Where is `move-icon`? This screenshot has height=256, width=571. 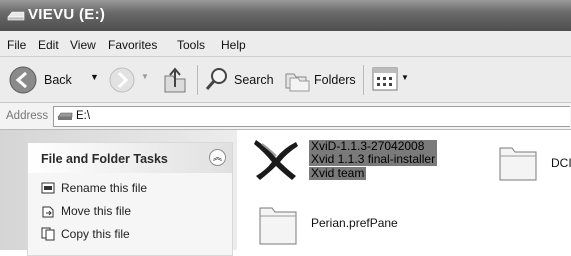 move-icon is located at coordinates (48, 212).